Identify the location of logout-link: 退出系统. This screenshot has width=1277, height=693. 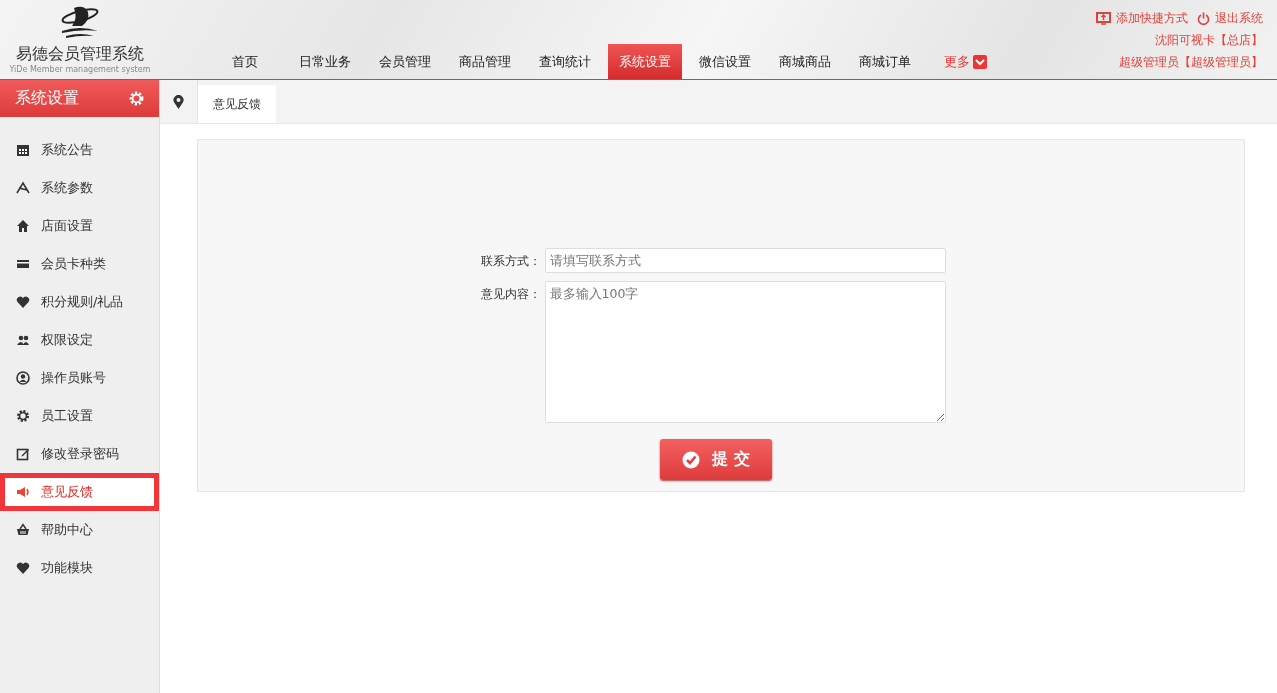
(1230, 18).